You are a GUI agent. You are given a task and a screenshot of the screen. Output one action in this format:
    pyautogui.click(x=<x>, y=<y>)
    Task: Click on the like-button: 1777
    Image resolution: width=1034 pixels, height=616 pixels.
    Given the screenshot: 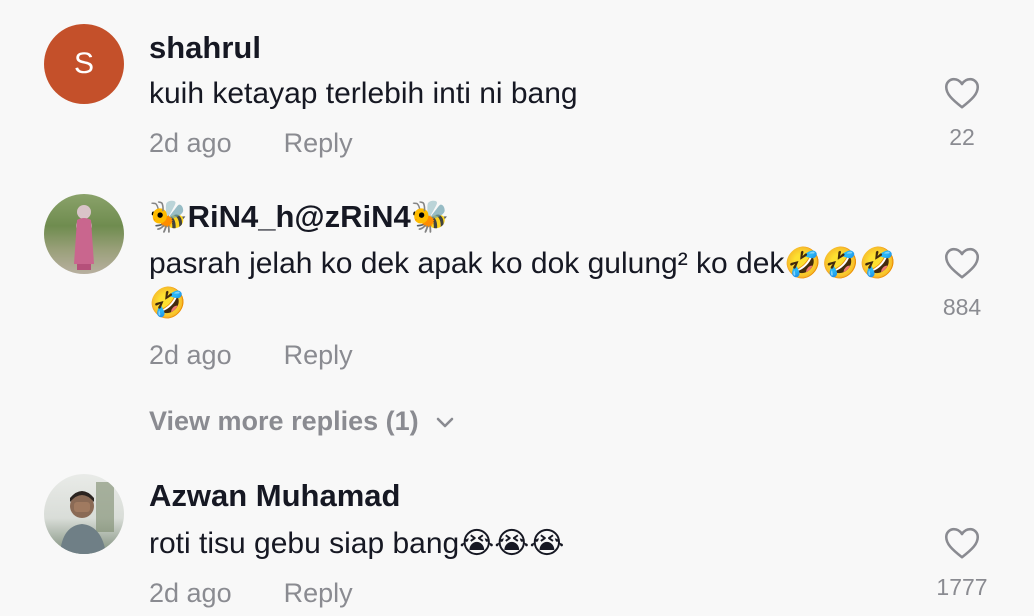 What is the action you would take?
    pyautogui.click(x=962, y=563)
    